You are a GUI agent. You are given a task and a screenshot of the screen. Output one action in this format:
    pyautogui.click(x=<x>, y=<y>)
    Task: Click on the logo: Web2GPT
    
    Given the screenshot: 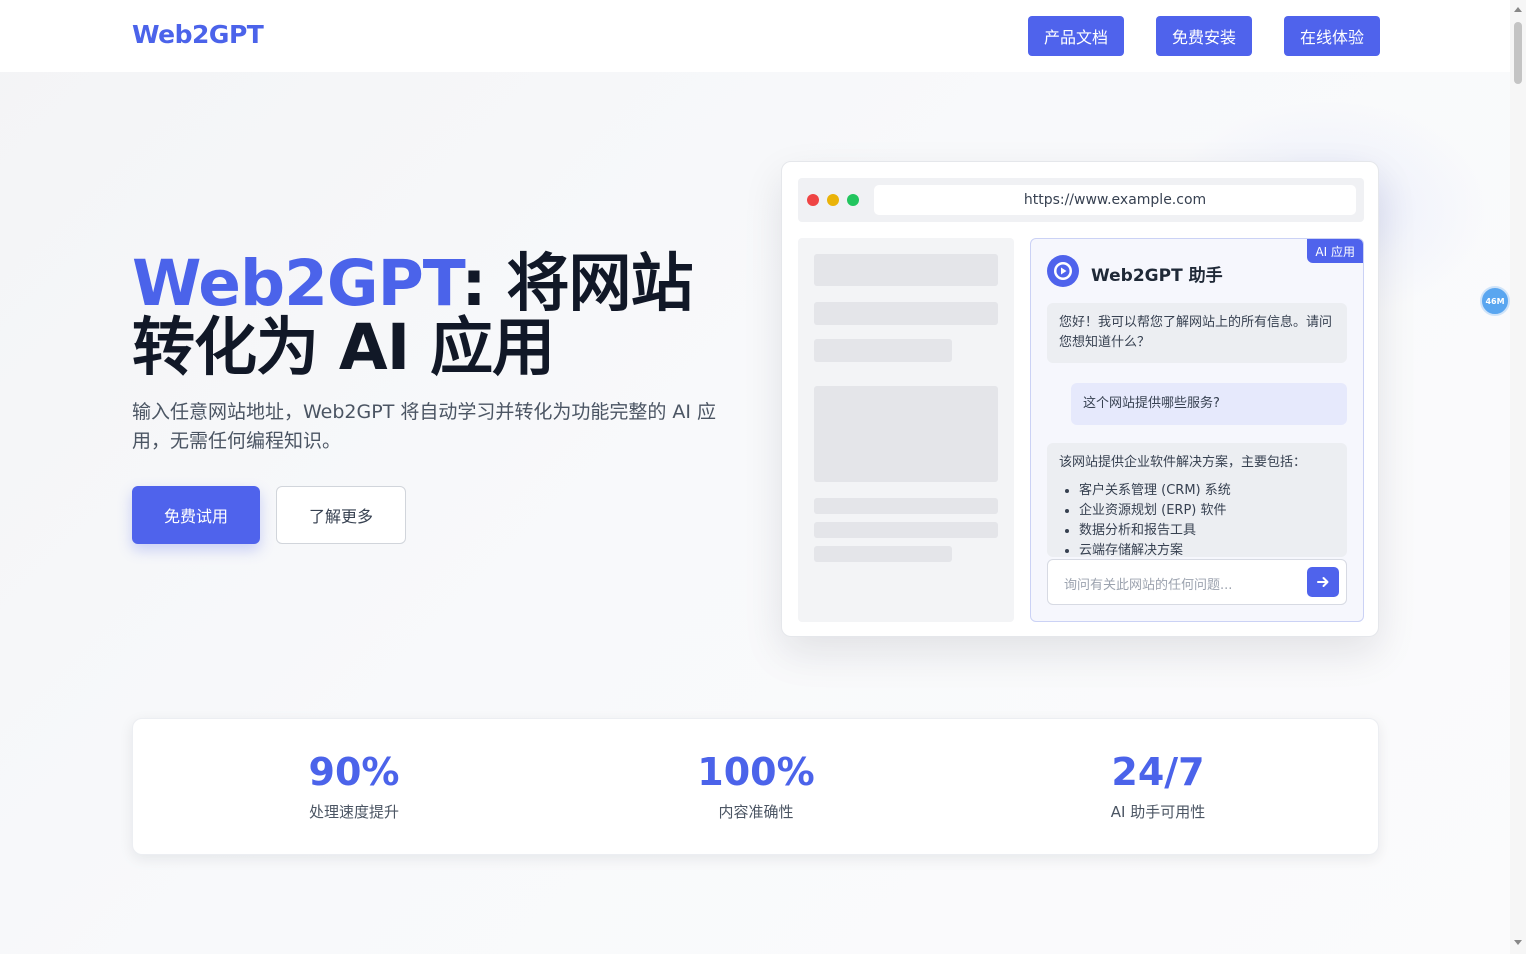 What is the action you would take?
    pyautogui.click(x=198, y=34)
    